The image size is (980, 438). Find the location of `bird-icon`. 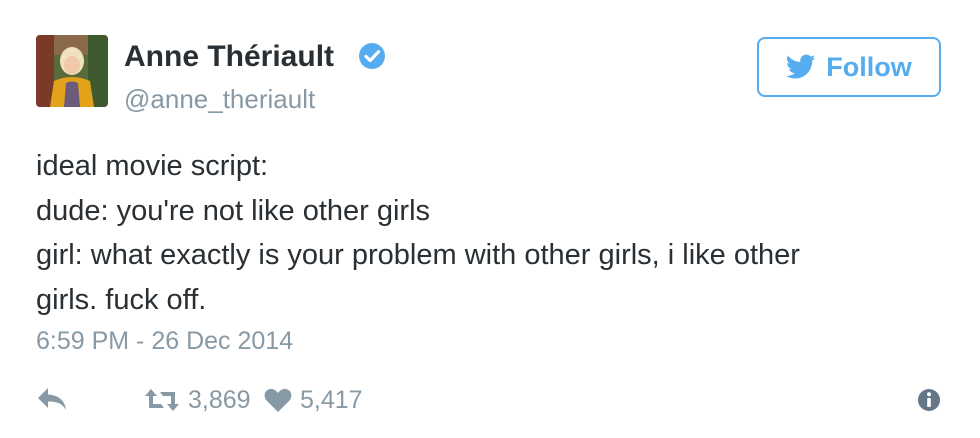

bird-icon is located at coordinates (801, 66).